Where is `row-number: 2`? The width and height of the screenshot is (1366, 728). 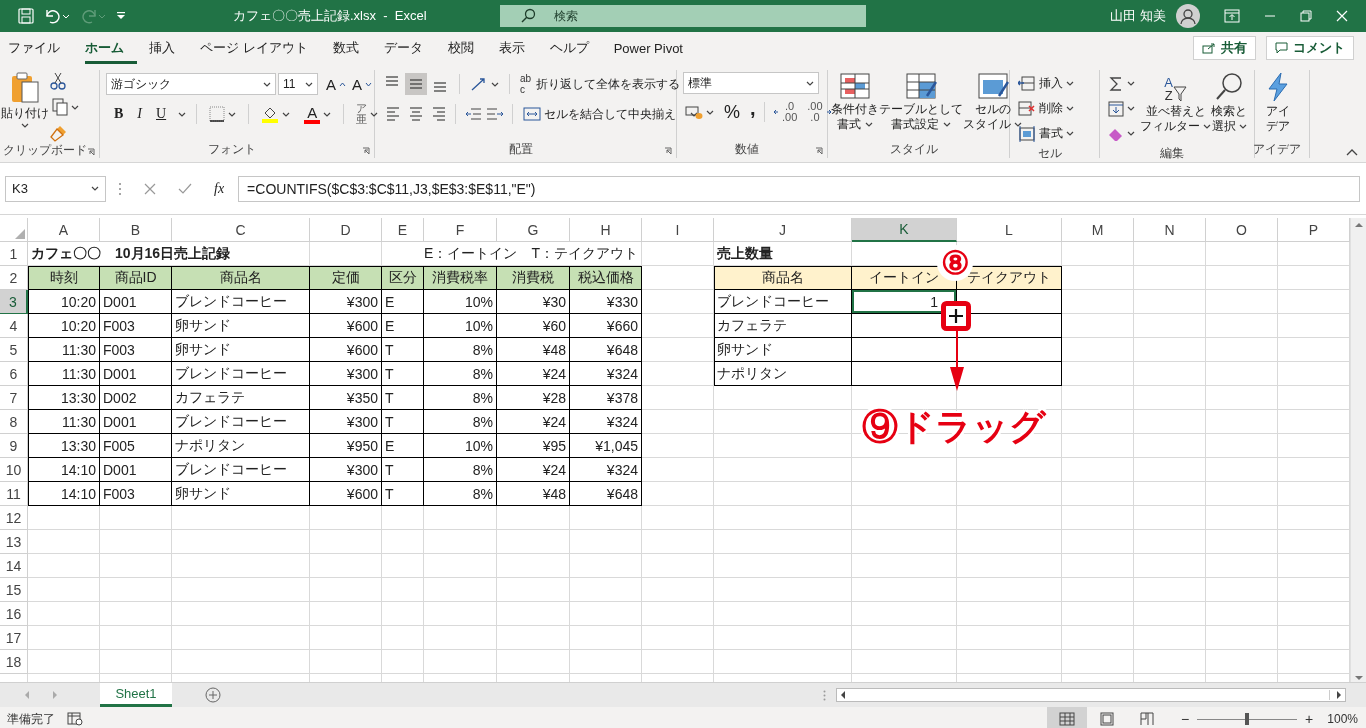 row-number: 2 is located at coordinates (14, 278).